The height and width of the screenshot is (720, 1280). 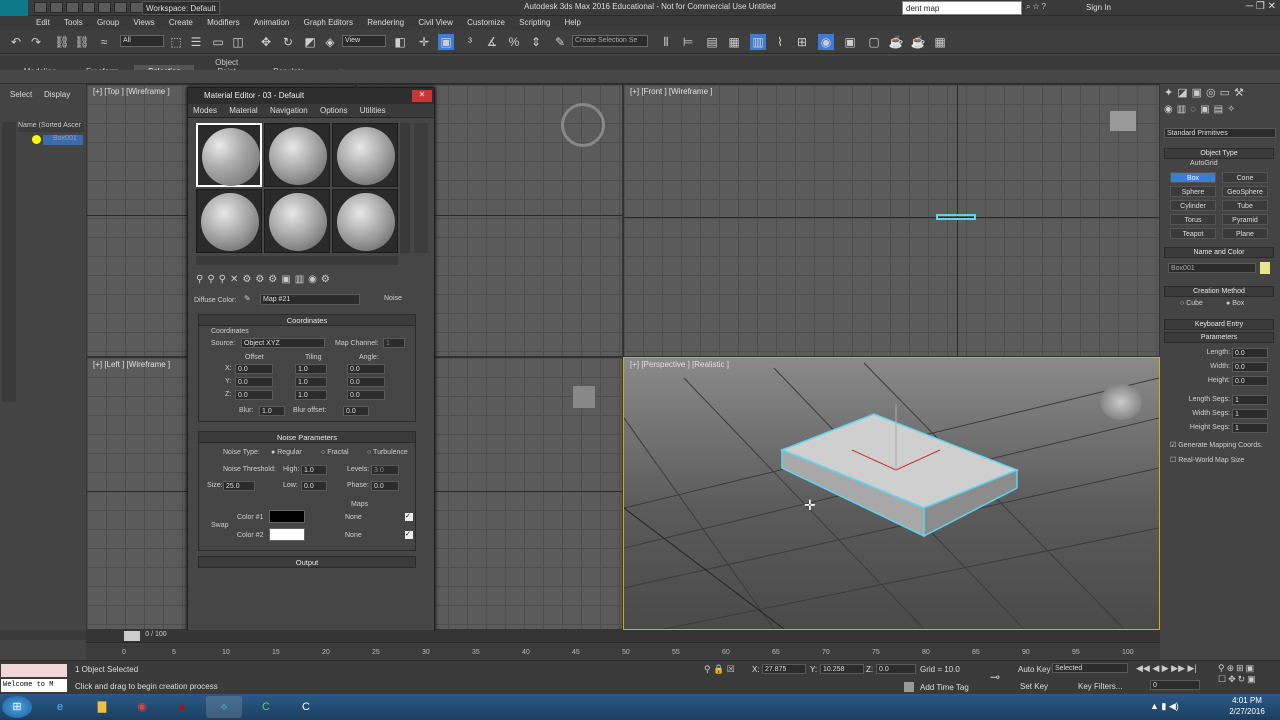 I want to click on box-radio: ● Box, so click(x=1235, y=303).